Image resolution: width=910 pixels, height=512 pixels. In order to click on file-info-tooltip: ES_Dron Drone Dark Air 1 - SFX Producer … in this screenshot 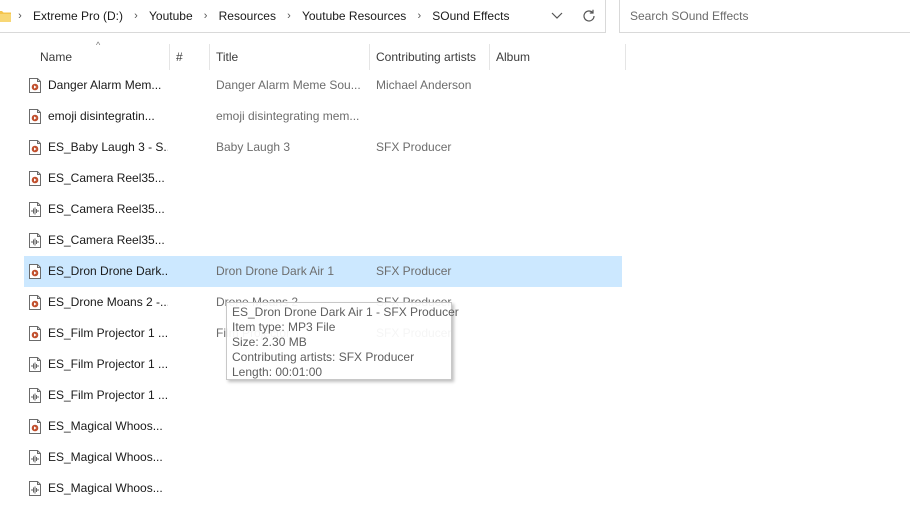, I will do `click(342, 341)`.